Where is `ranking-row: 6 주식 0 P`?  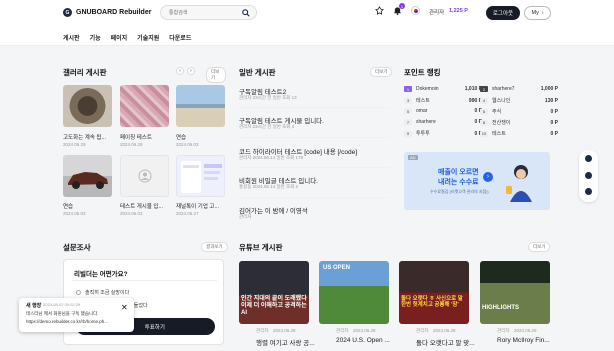 ranking-row: 6 주식 0 P is located at coordinates (519, 111).